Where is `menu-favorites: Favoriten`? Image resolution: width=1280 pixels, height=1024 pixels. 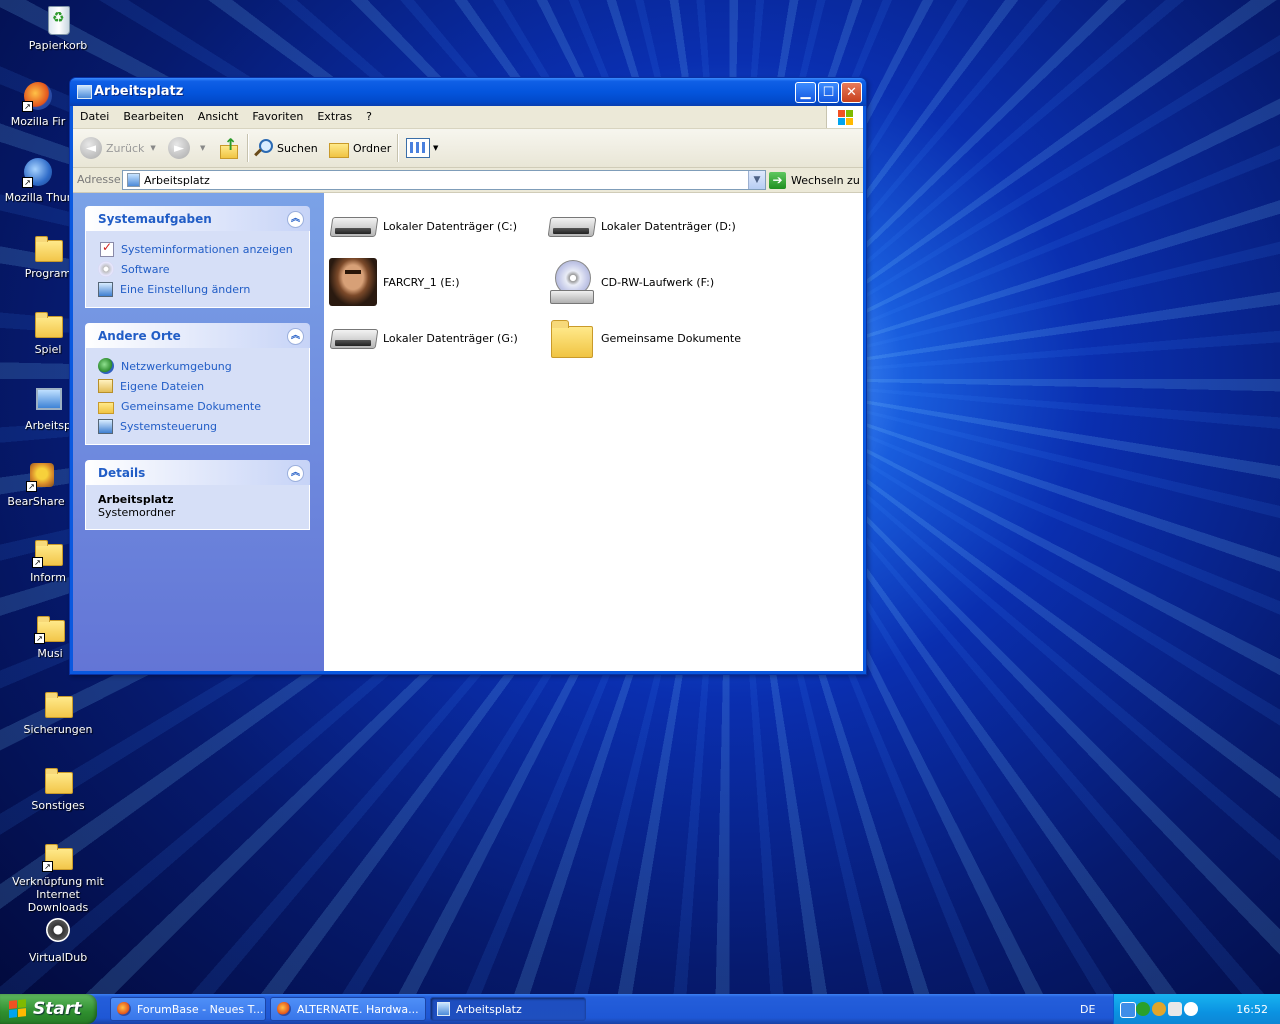 menu-favorites: Favoriten is located at coordinates (277, 114).